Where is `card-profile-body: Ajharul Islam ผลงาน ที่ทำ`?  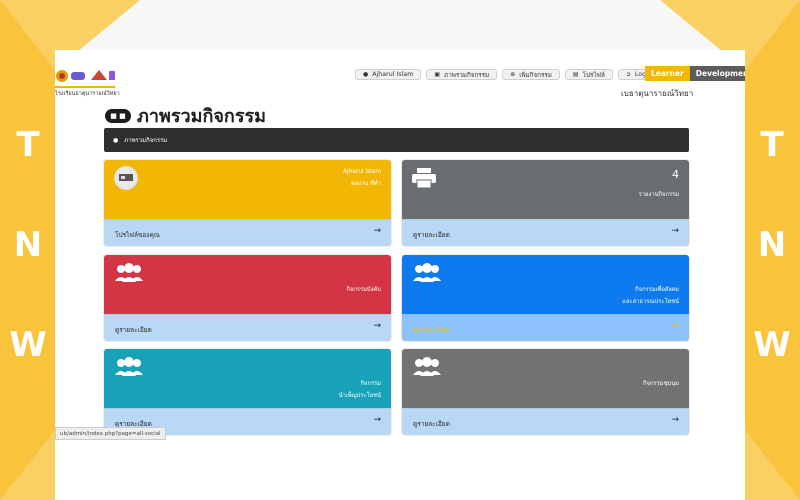
card-profile-body: Ajharul Islam ผลงาน ที่ทำ is located at coordinates (247, 189).